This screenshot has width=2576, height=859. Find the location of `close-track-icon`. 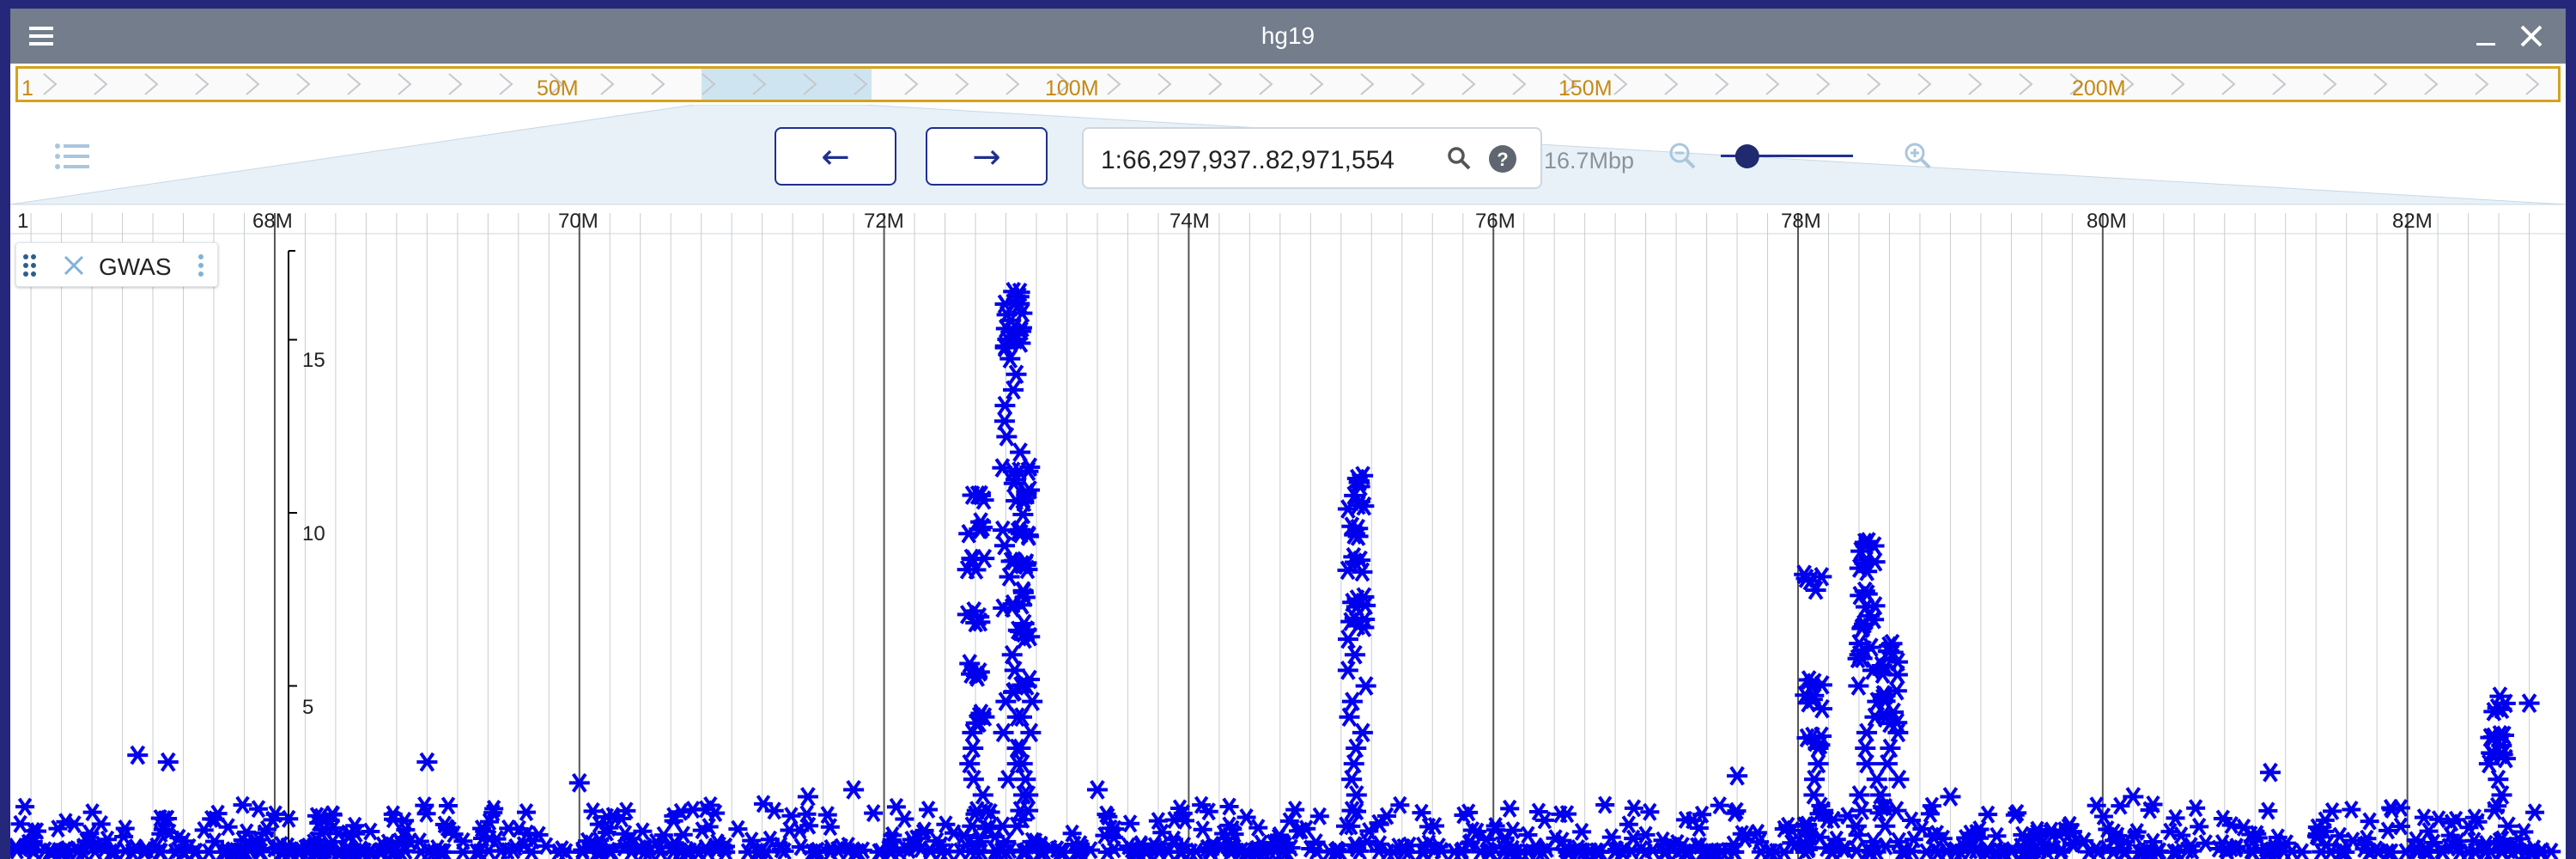

close-track-icon is located at coordinates (74, 266).